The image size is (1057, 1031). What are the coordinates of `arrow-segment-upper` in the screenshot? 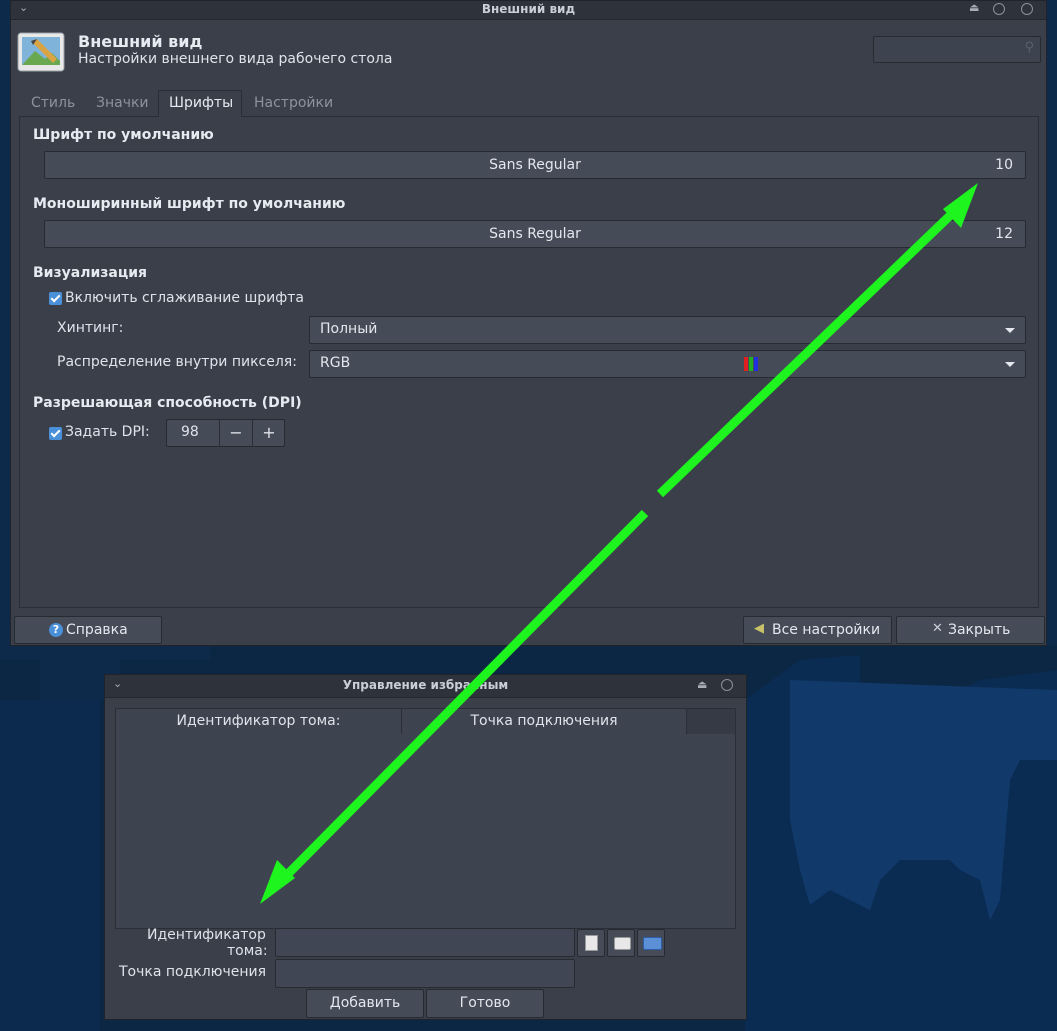 It's located at (810, 350).